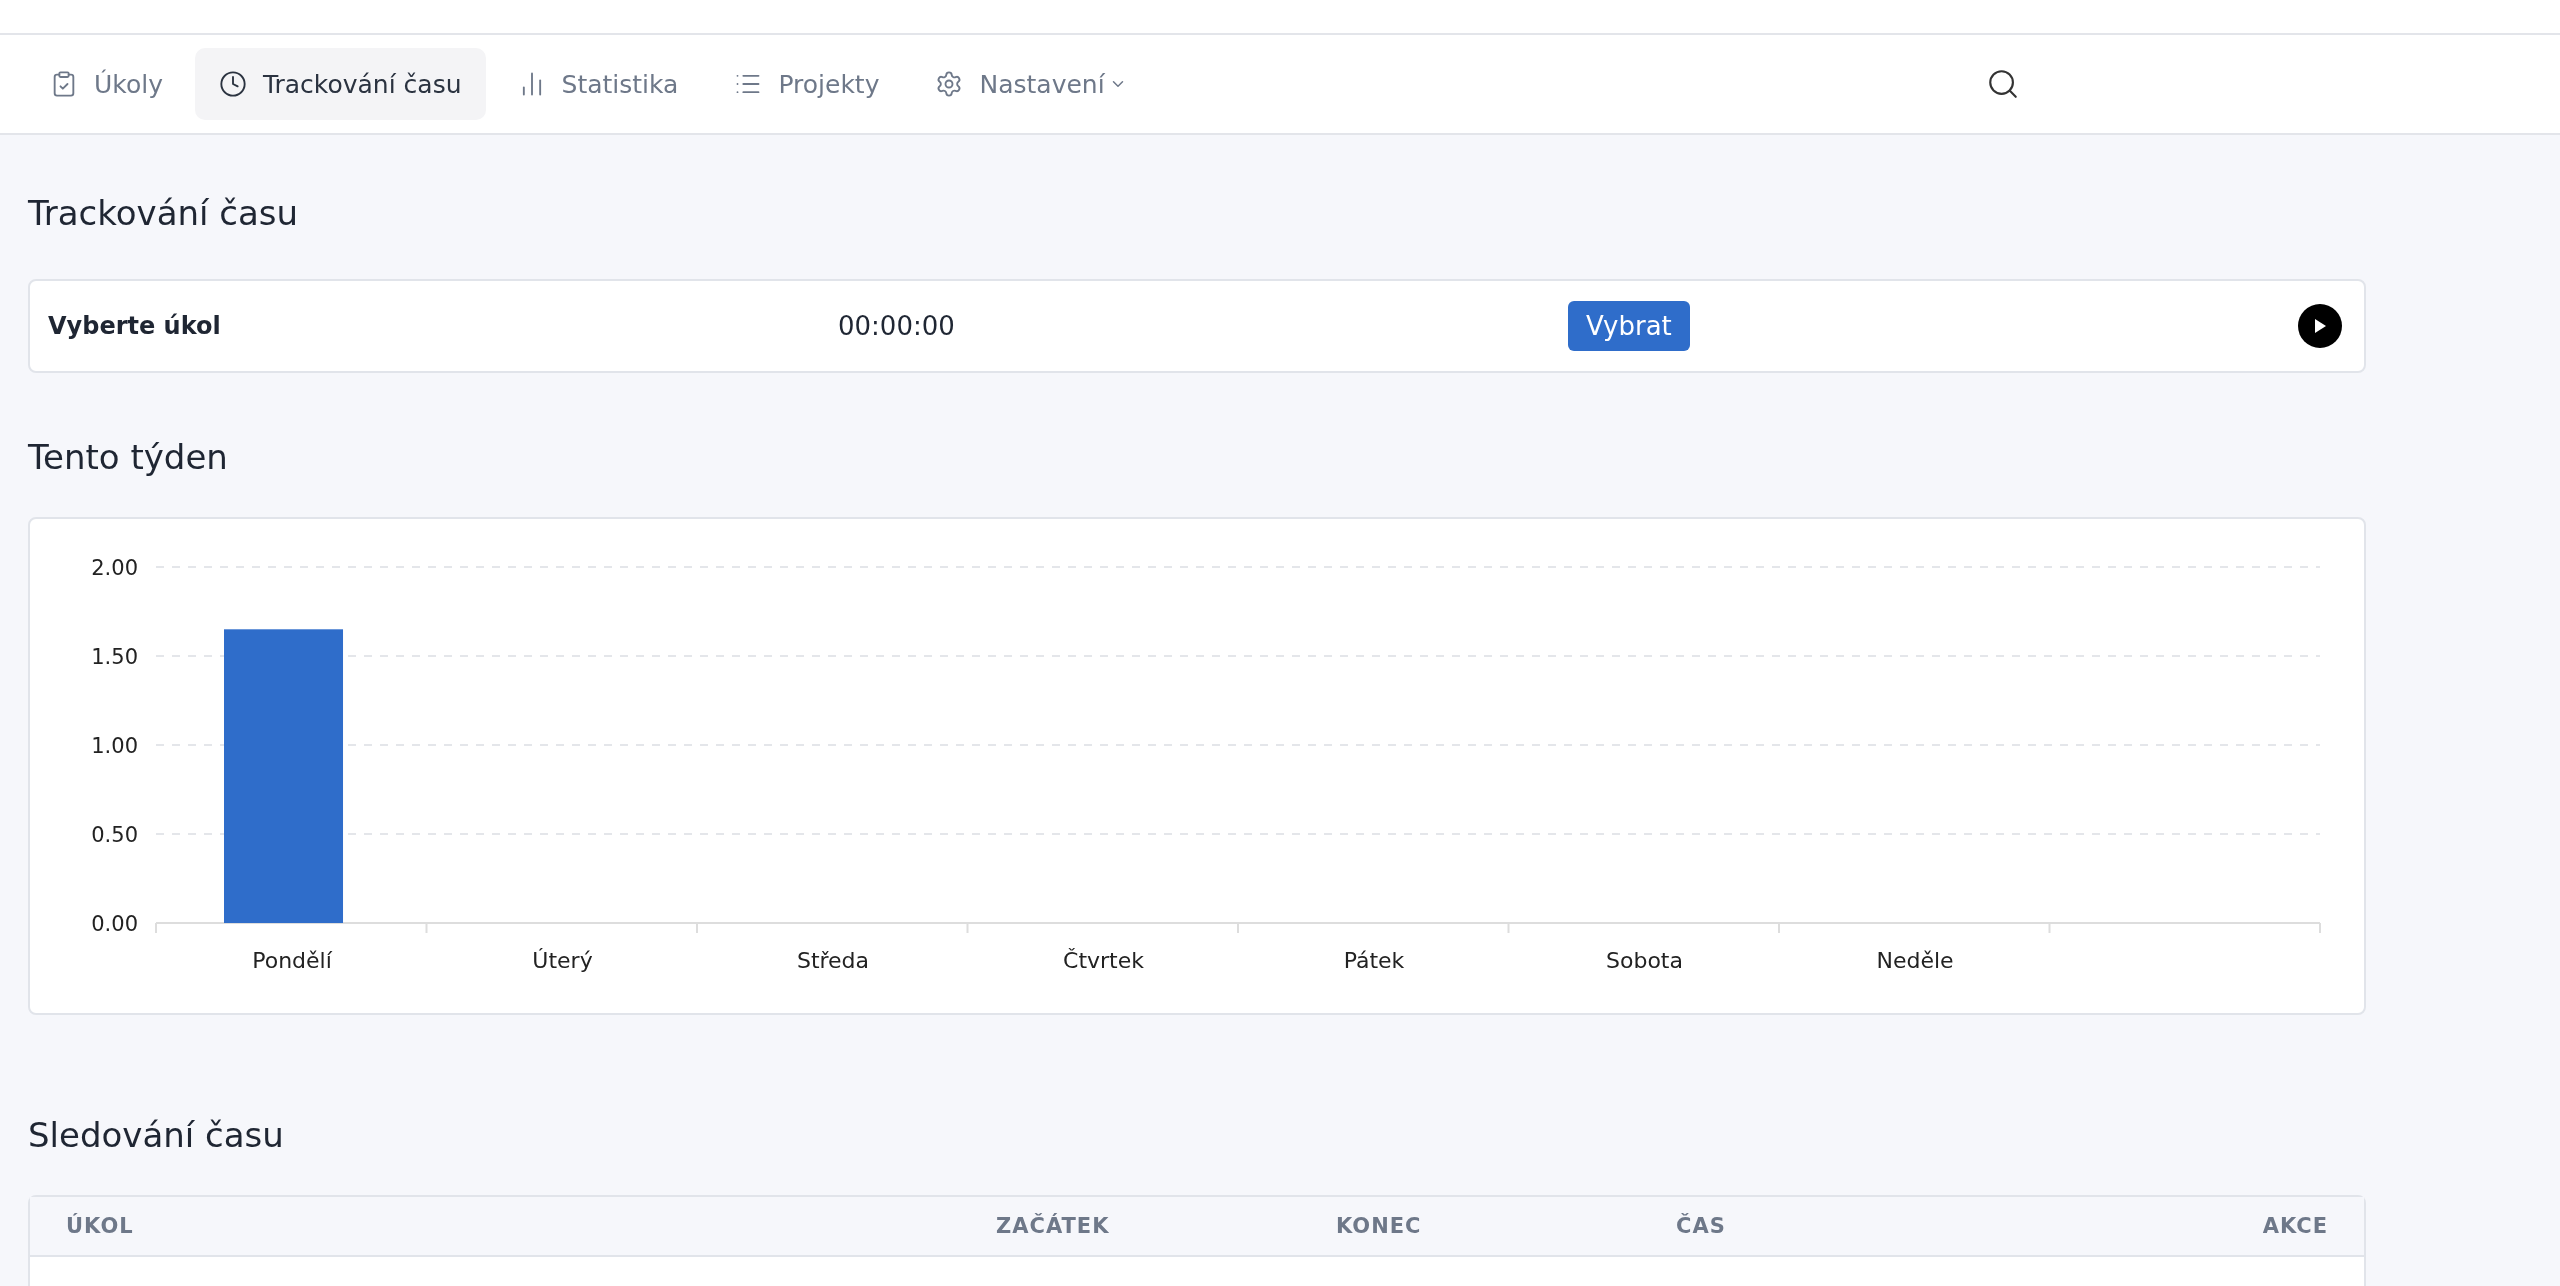  Describe the element at coordinates (292, 960) in the screenshot. I see `x-tick-label: Pondělí` at that location.